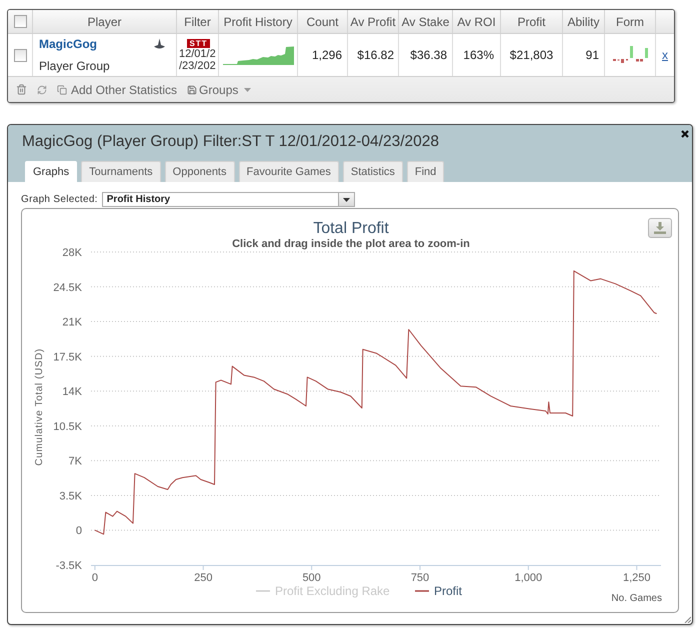  I want to click on table-cell: 163%, so click(477, 55).